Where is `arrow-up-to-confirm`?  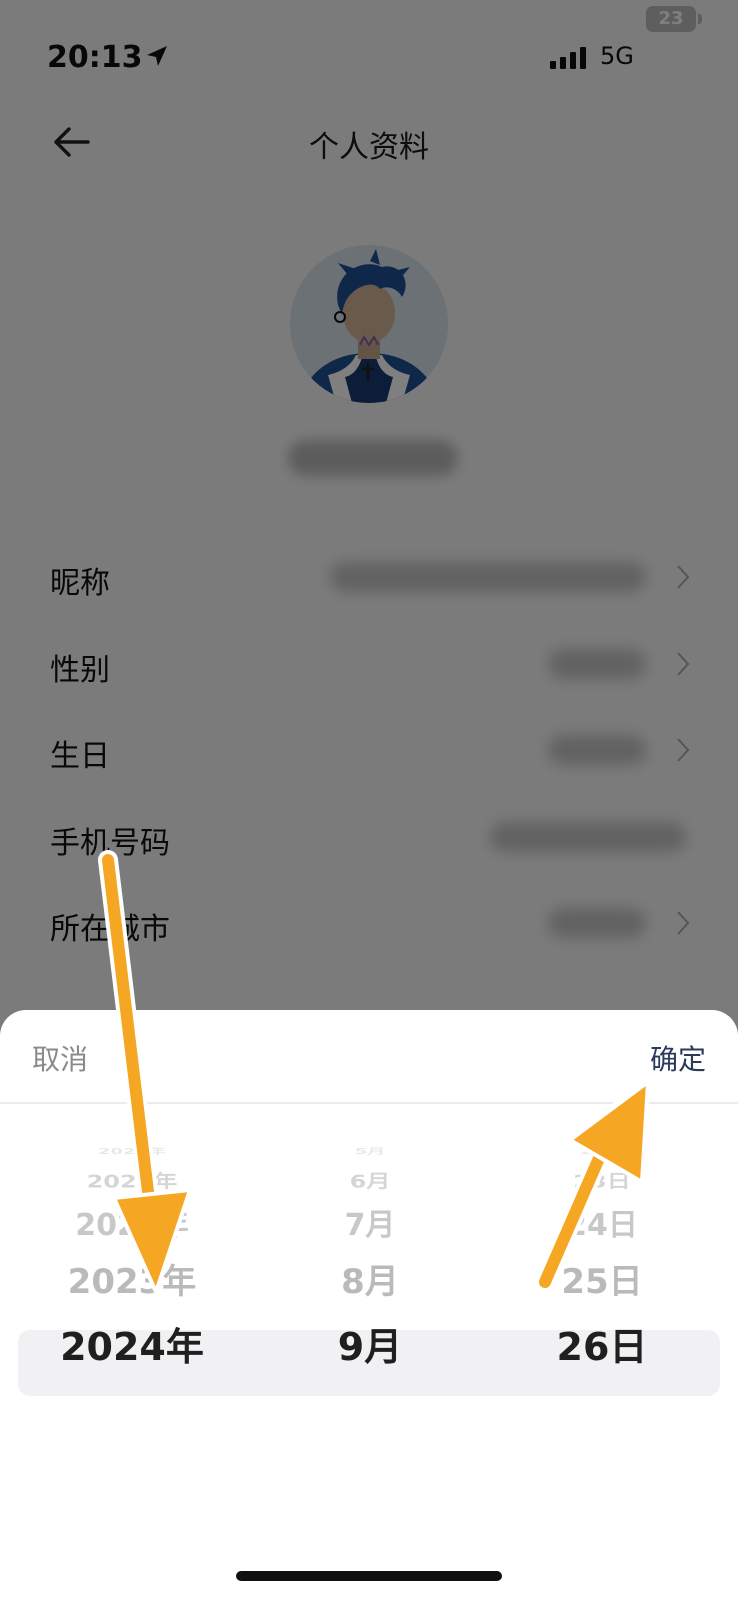 arrow-up-to-confirm is located at coordinates (592, 1186).